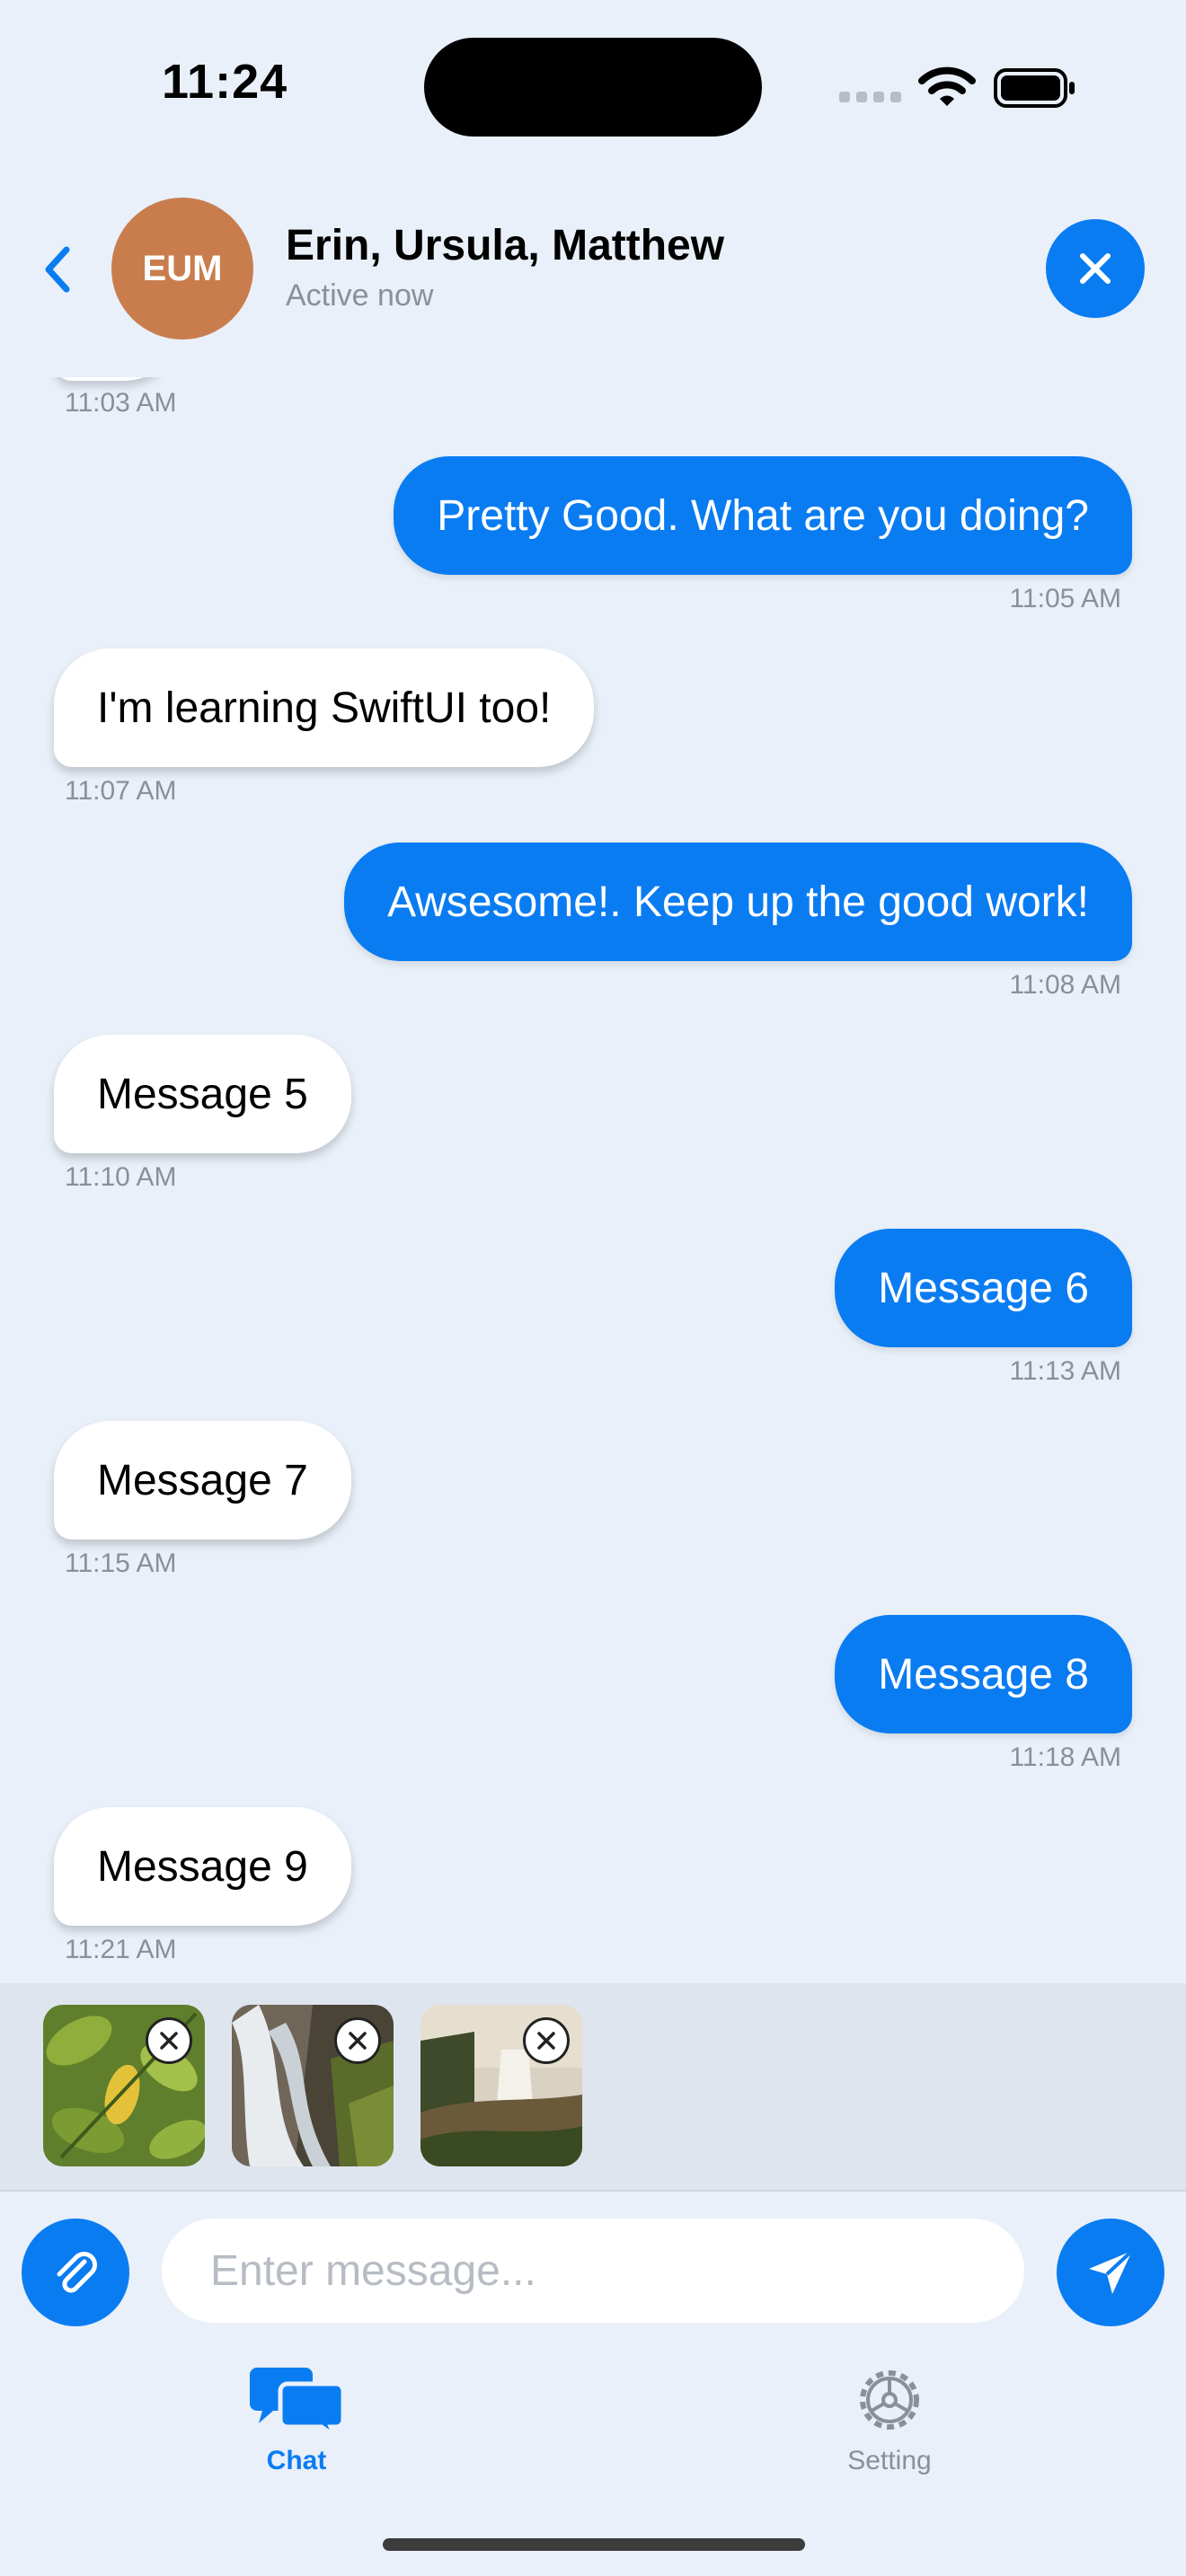  Describe the element at coordinates (594, 2544) in the screenshot. I see `home-indicator` at that location.